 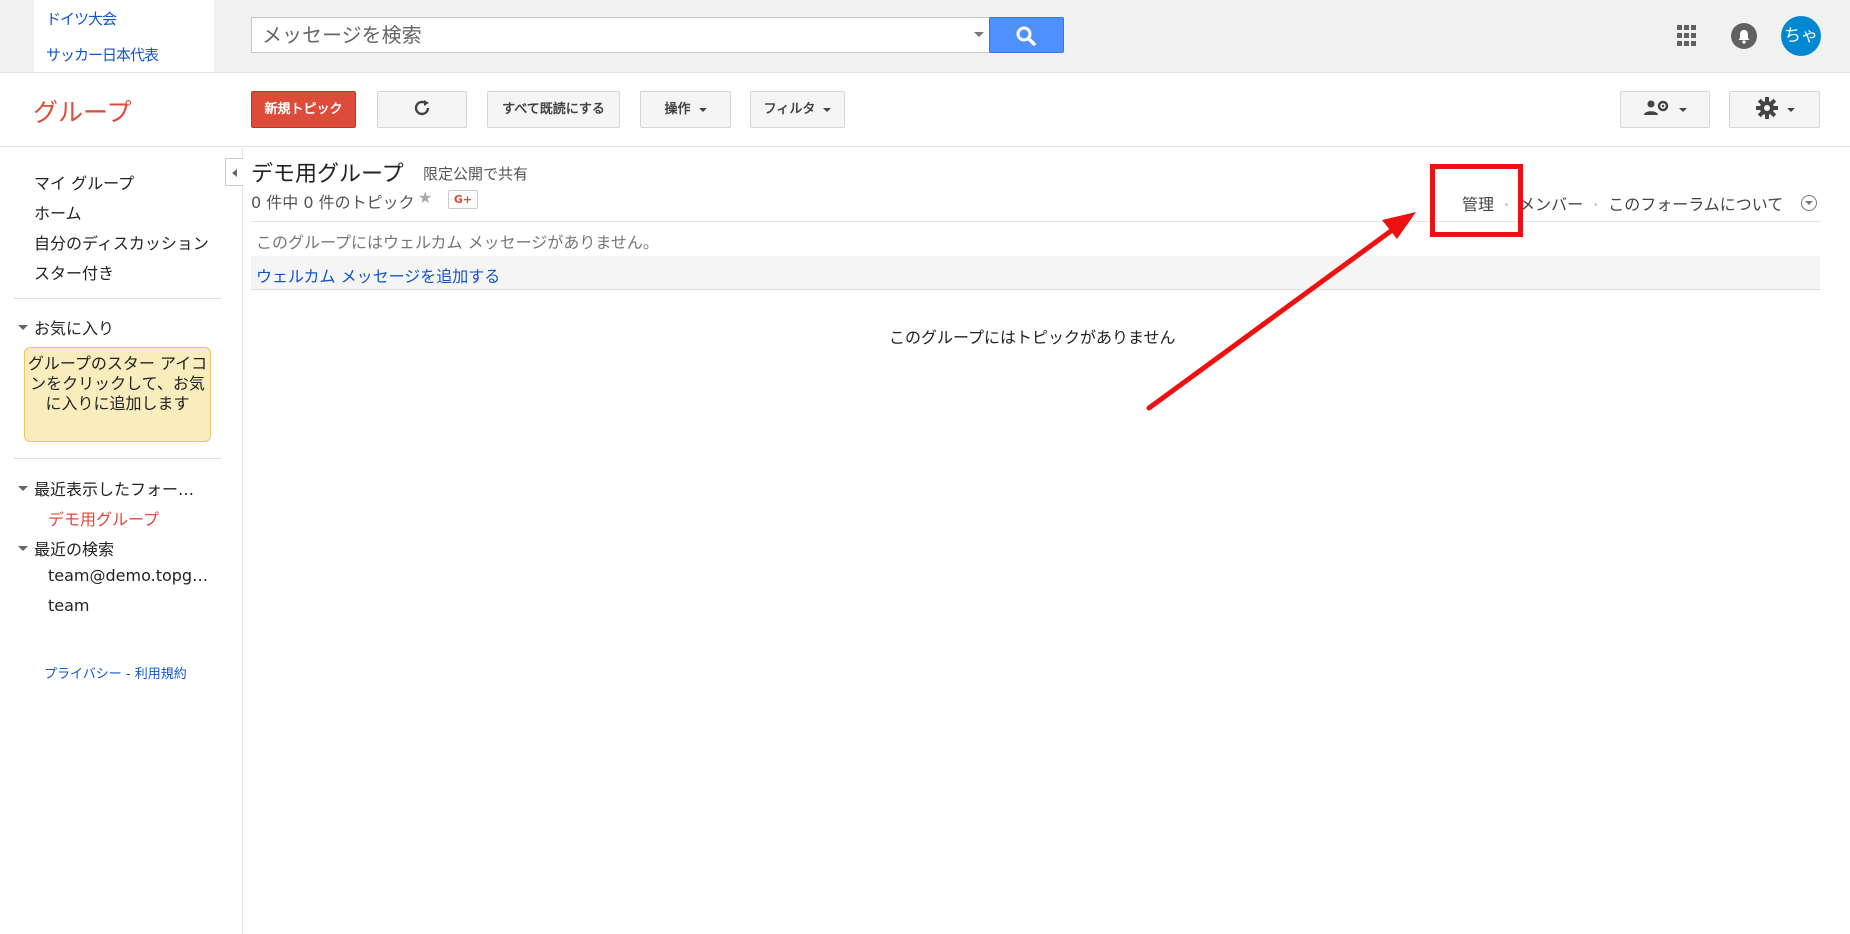 I want to click on sidebar-item-home: ホーム, so click(x=58, y=212).